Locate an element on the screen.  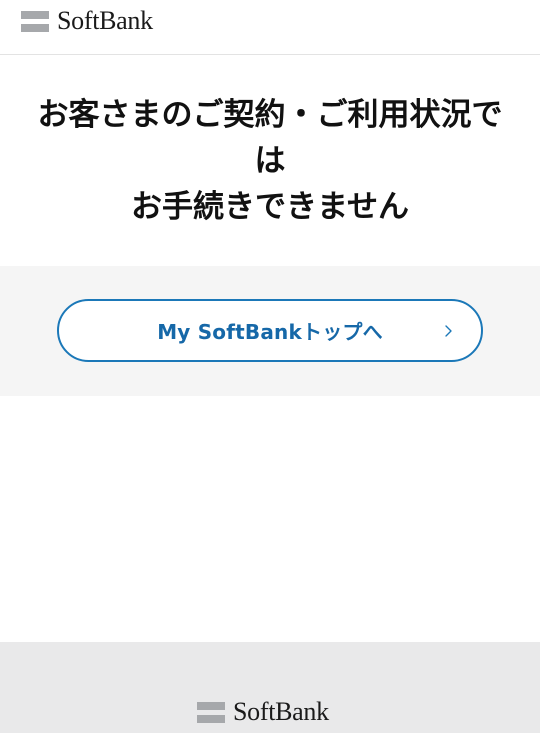
page-title-line-2: は is located at coordinates (270, 161).